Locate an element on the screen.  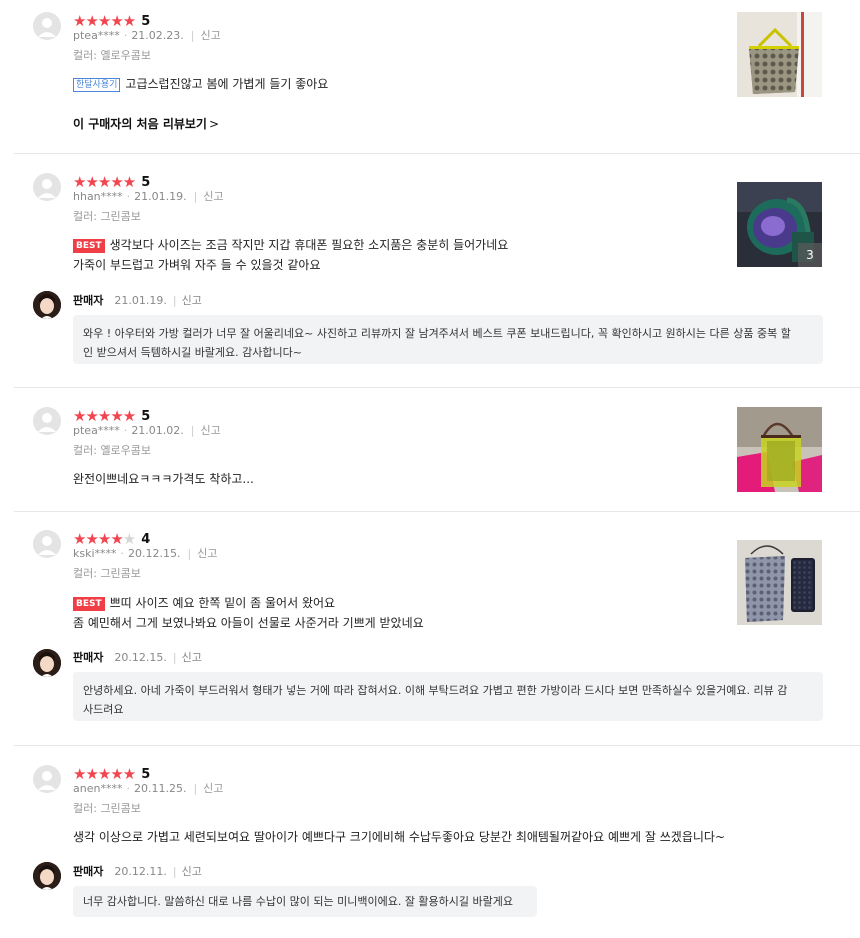
seller-meta: 판매자 20.12.15. | 신고 is located at coordinates (137, 657).